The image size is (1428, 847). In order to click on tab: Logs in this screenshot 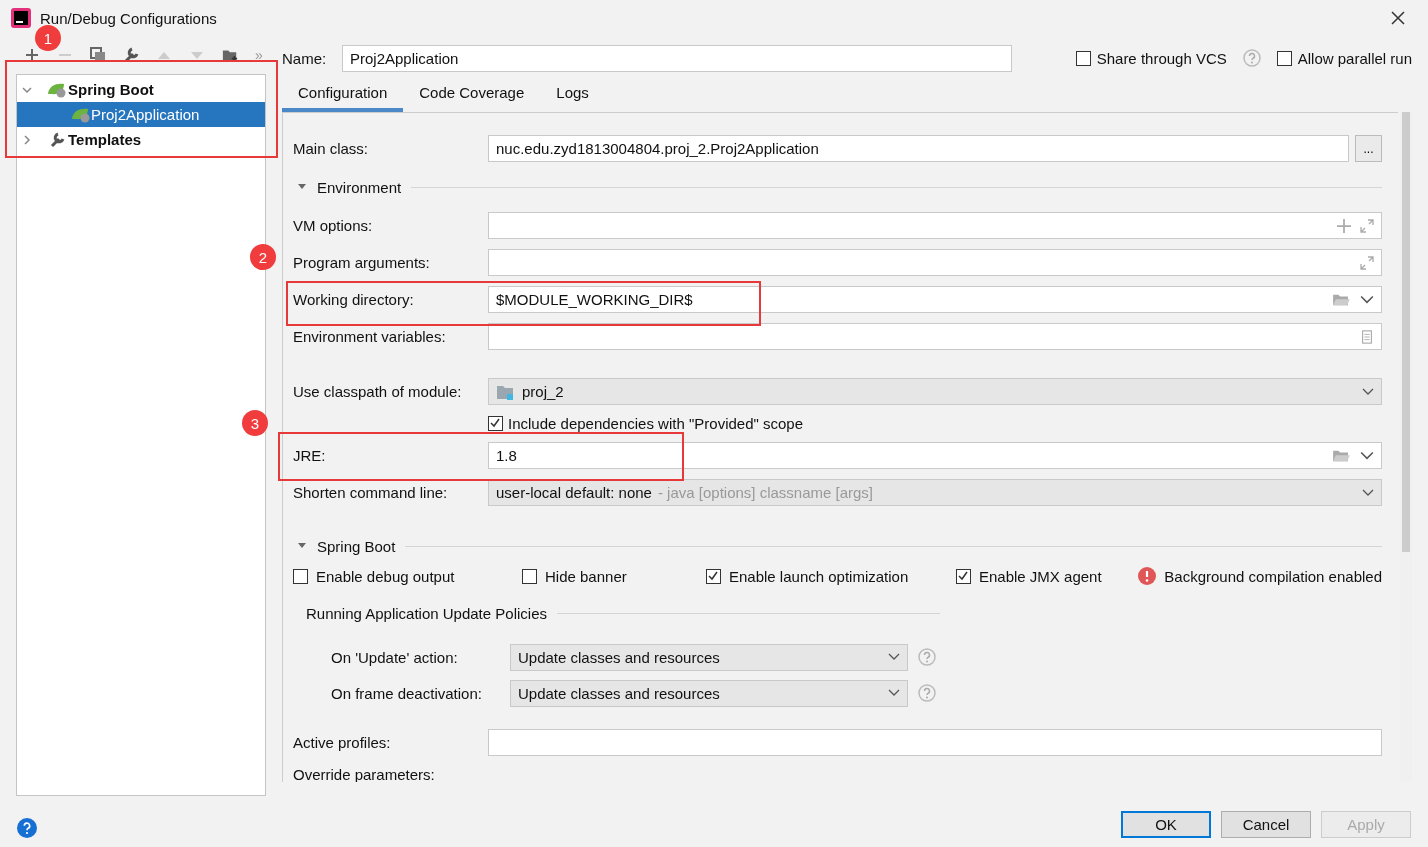, I will do `click(572, 95)`.